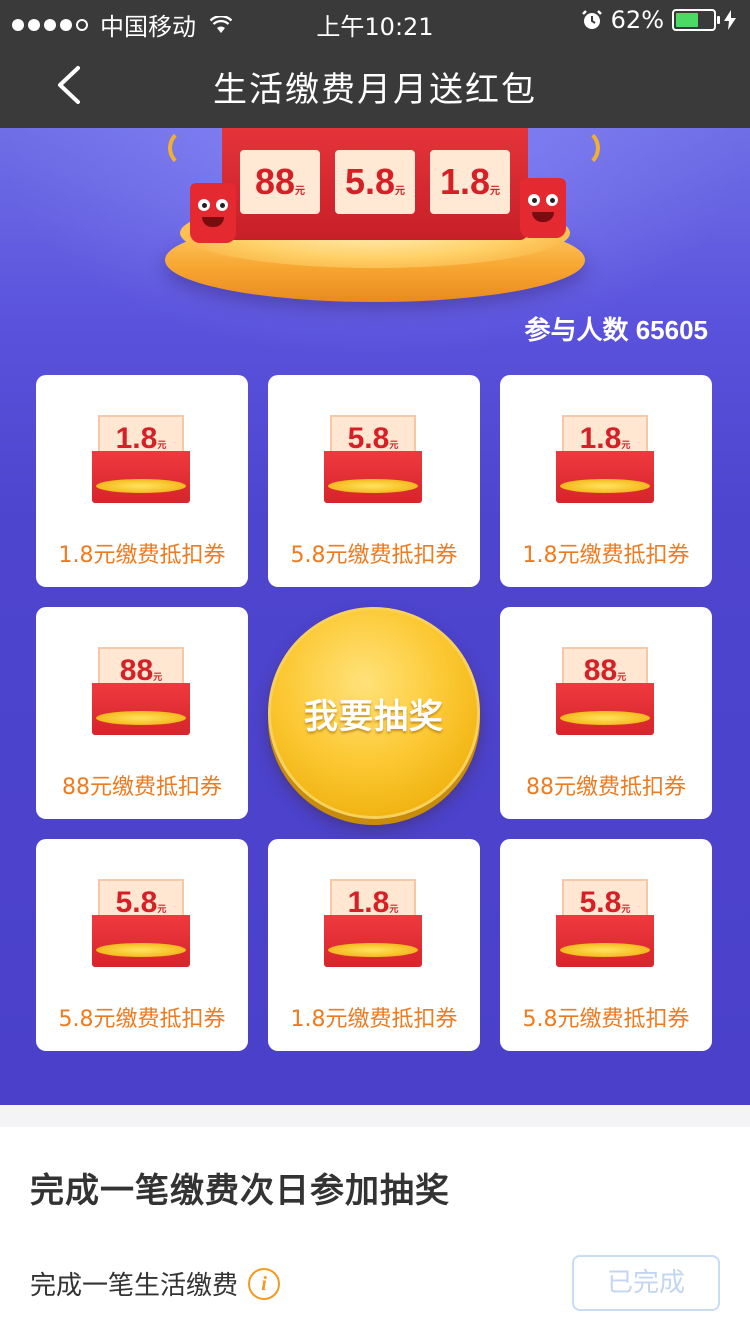 Image resolution: width=750 pixels, height=1334 pixels. What do you see at coordinates (375, 90) in the screenshot?
I see `page-title: 生活缴费月月送红包` at bounding box center [375, 90].